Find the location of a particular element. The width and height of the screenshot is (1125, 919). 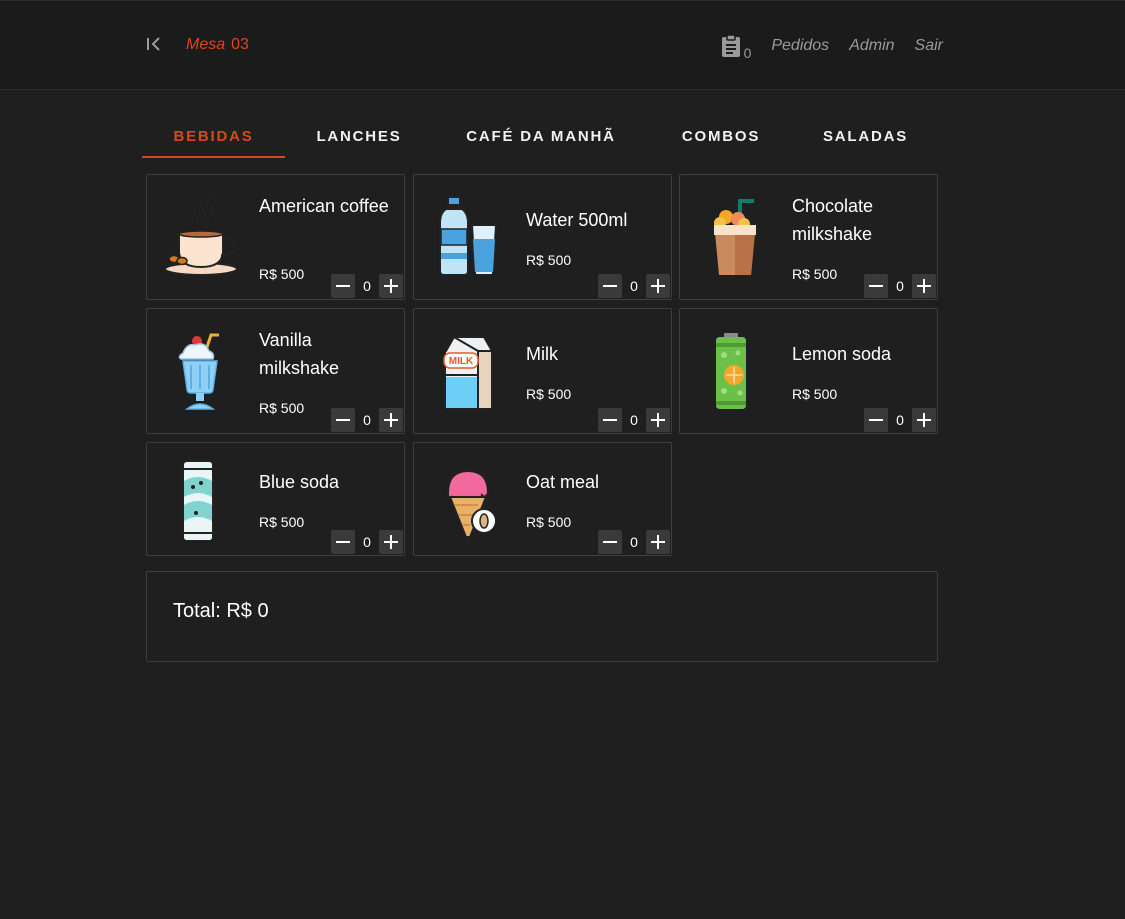

table-label: Mesa is located at coordinates (206, 44).